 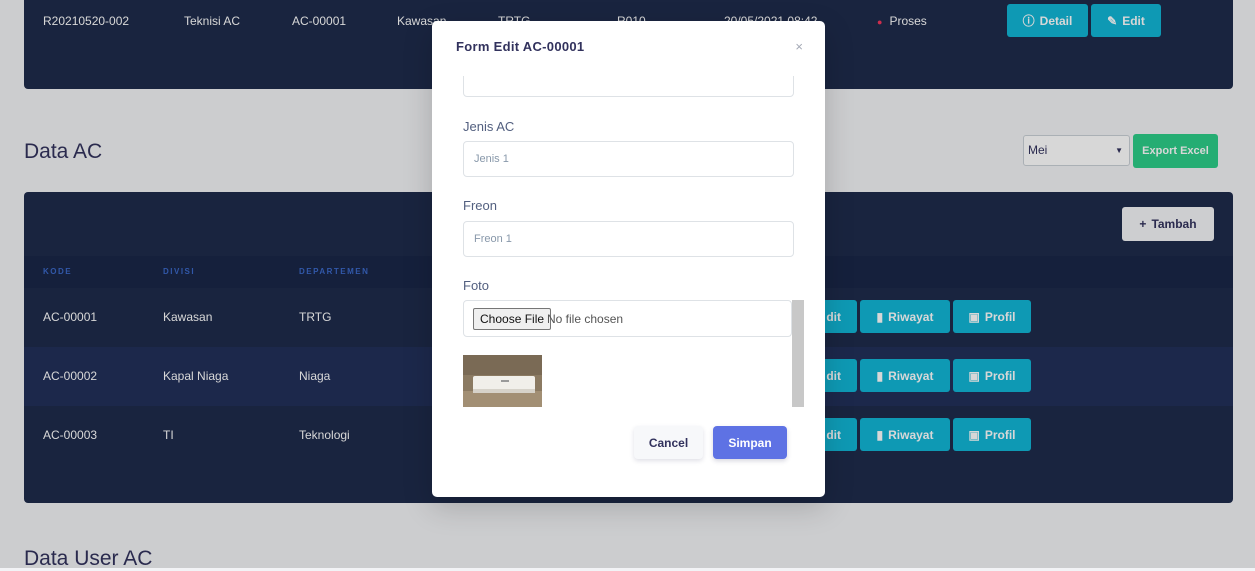 I want to click on file-status: No file chosen, so click(x=585, y=319).